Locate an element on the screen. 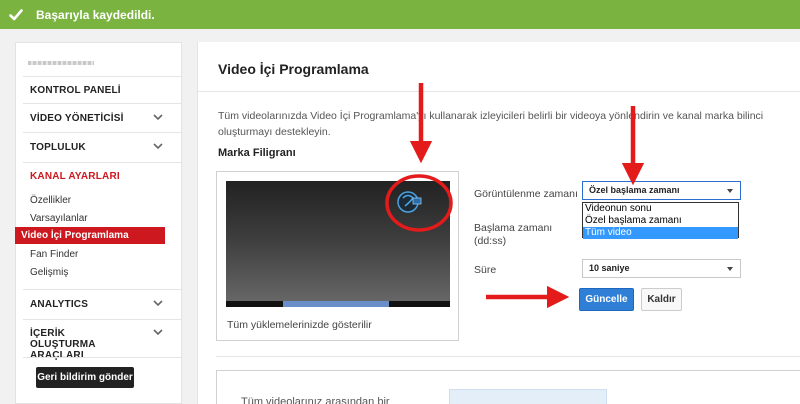  sidebar-subitem-fan-finder: Fan Finder is located at coordinates (54, 254).